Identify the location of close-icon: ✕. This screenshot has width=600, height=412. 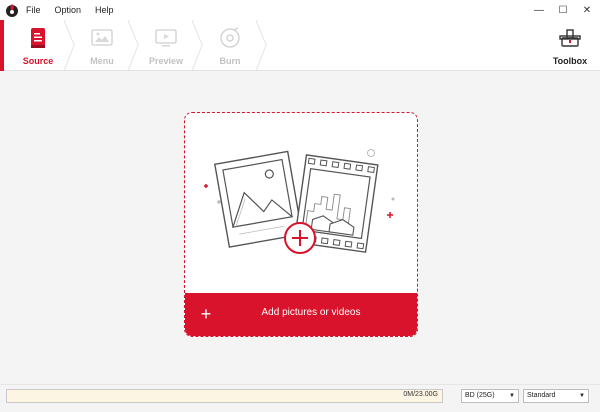
(587, 10).